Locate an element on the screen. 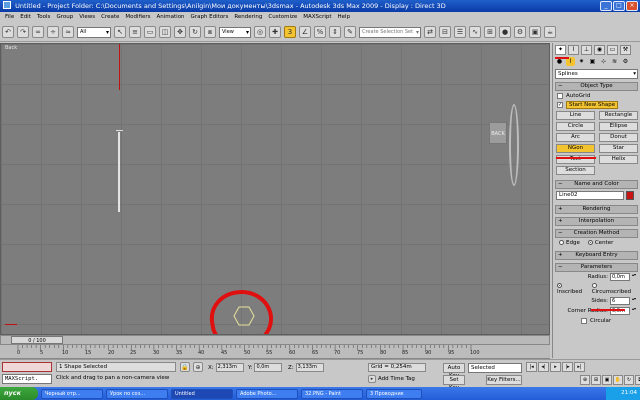 The image size is (640, 400). zoom-extents-icon: ▣ is located at coordinates (607, 380).